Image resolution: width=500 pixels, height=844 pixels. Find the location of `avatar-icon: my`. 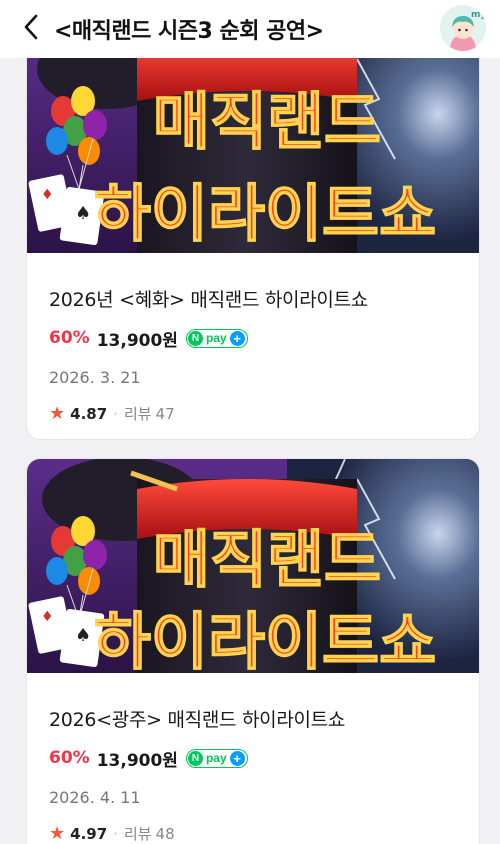

avatar-icon: my is located at coordinates (463, 28).